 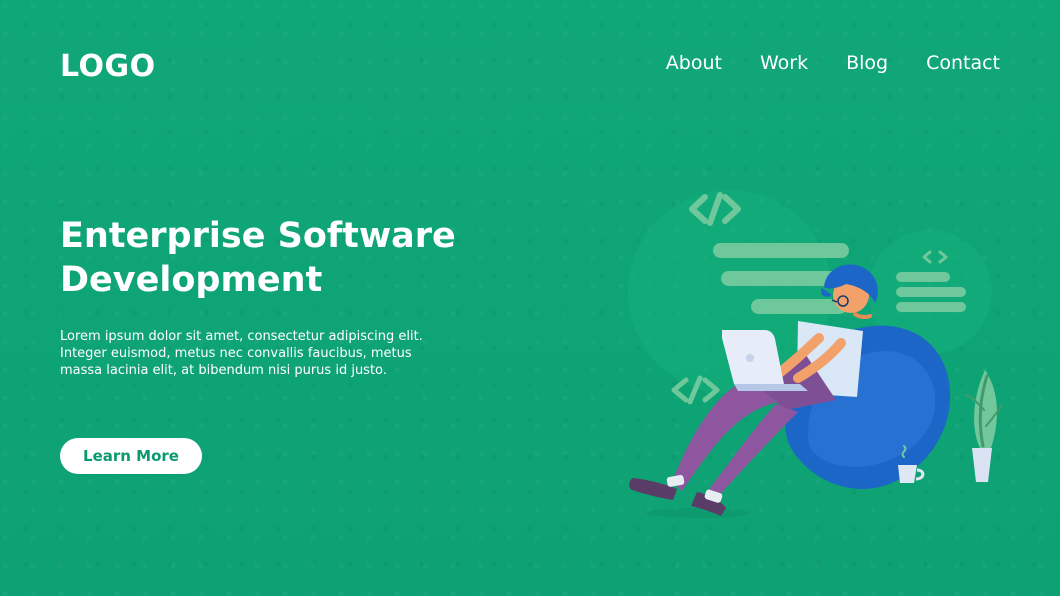 I want to click on nav-link-about: About, so click(x=694, y=63).